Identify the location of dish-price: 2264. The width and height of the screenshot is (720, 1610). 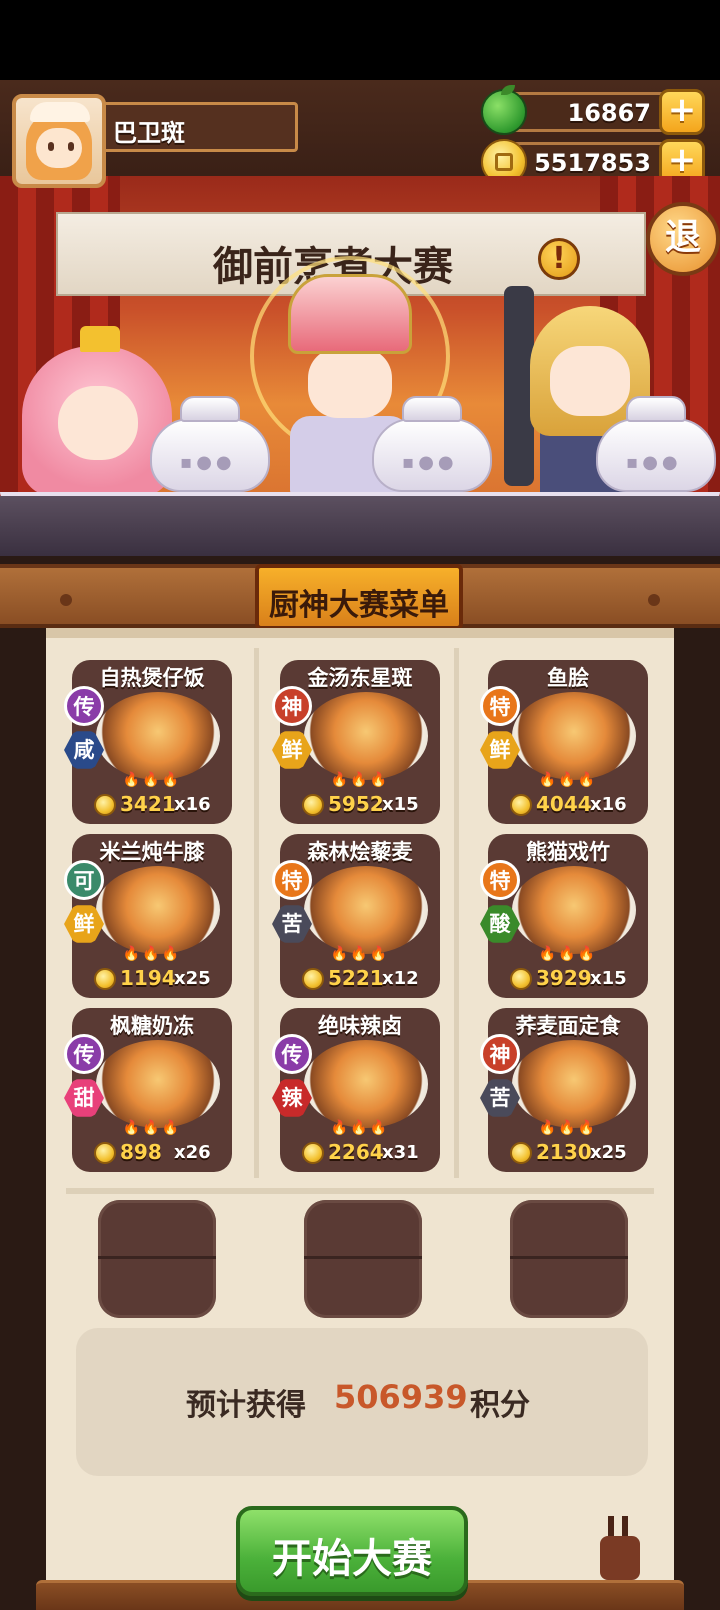
(356, 1152).